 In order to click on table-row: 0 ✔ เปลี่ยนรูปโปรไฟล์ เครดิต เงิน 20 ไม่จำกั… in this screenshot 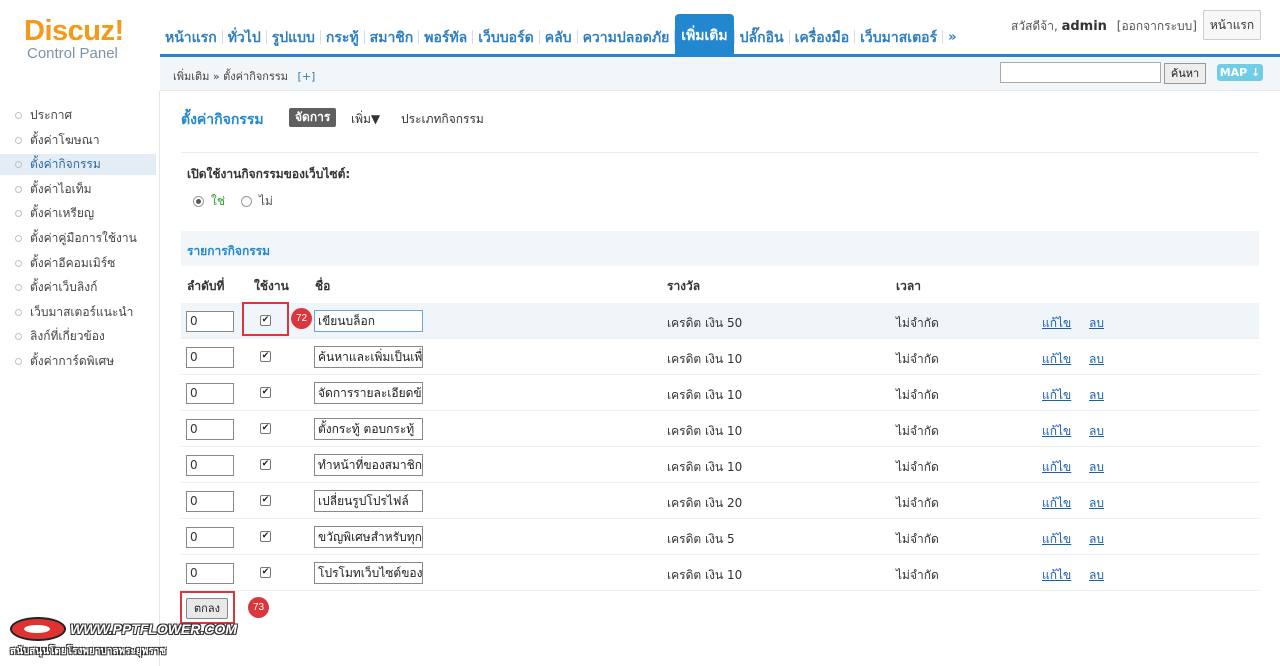, I will do `click(720, 501)`.